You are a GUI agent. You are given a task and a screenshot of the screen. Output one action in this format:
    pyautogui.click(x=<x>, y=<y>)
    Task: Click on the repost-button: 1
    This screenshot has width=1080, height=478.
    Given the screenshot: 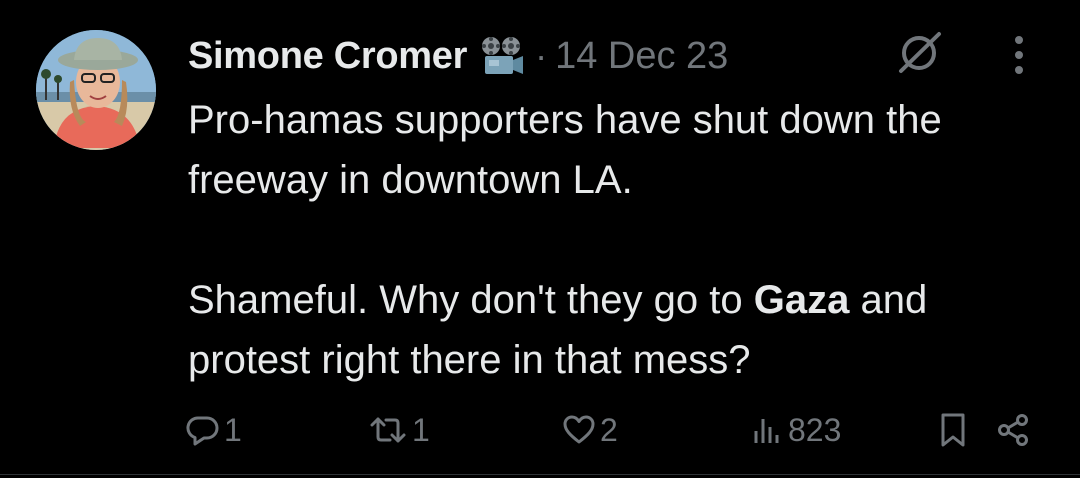 What is the action you would take?
    pyautogui.click(x=399, y=430)
    